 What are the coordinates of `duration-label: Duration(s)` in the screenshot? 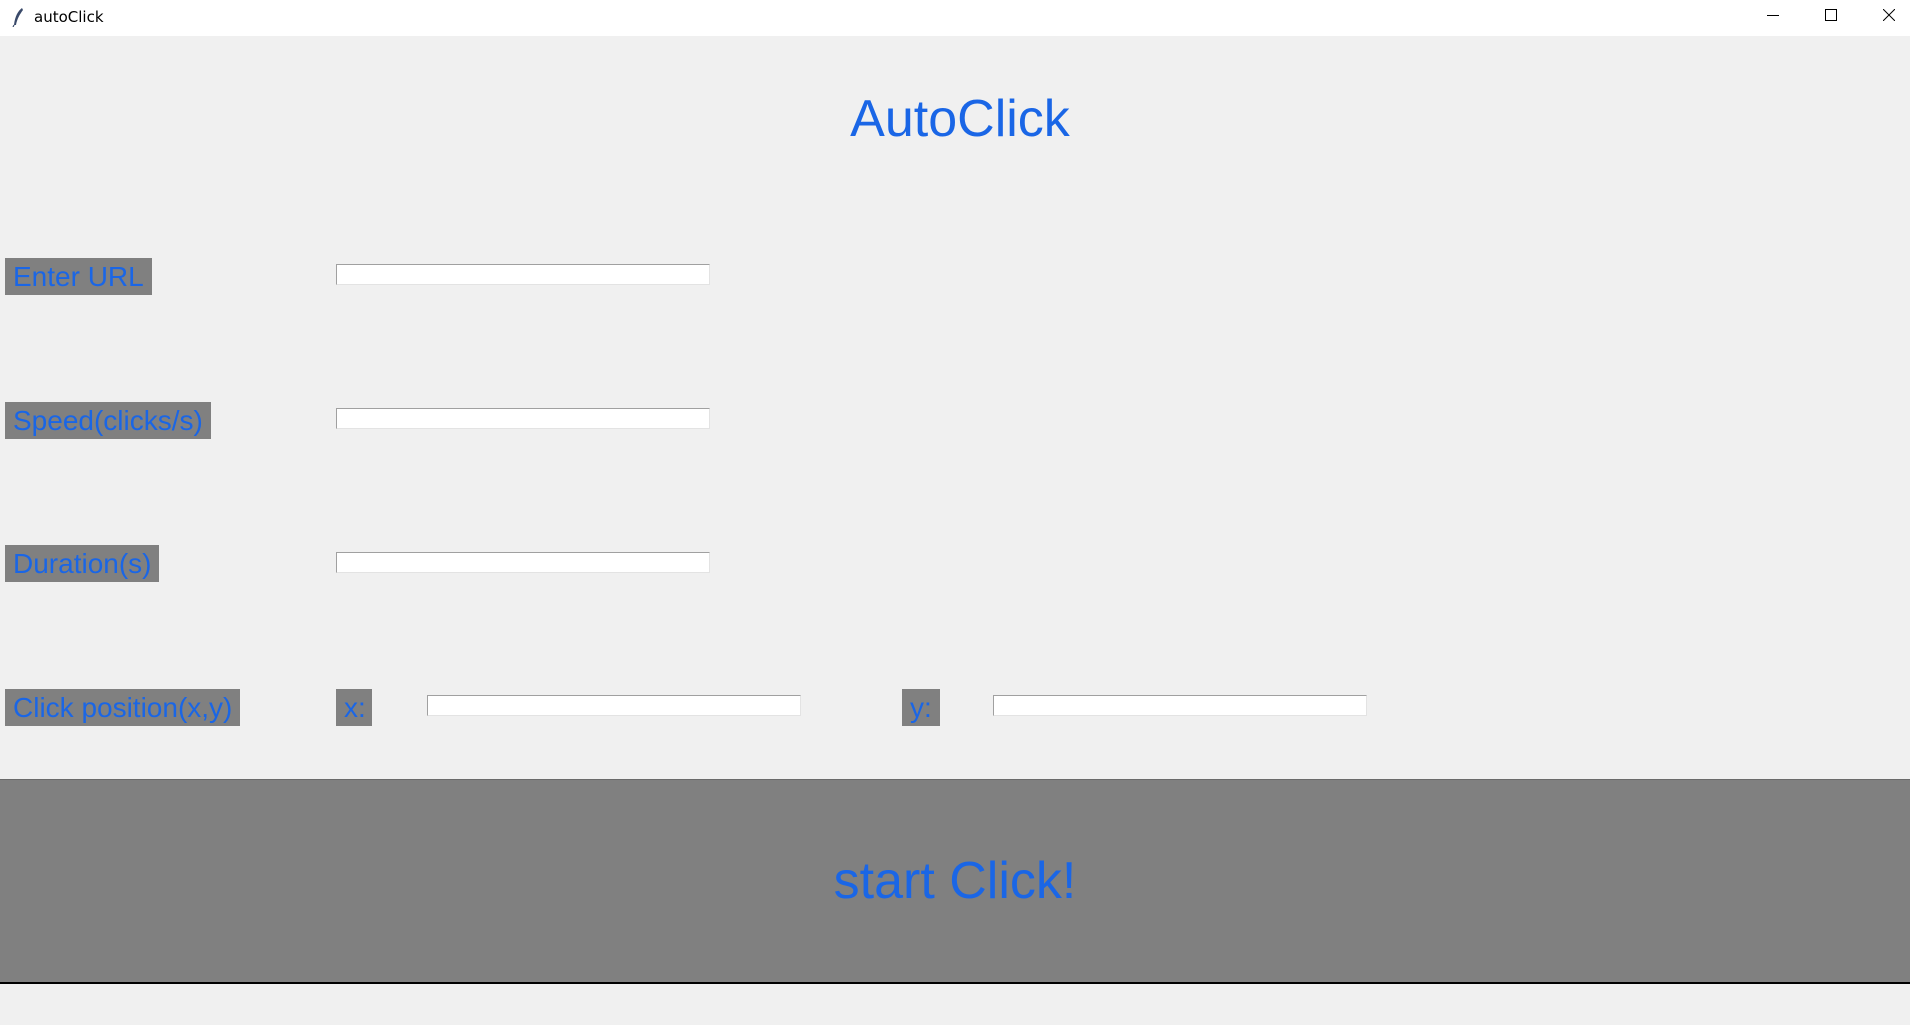 It's located at (82, 563).